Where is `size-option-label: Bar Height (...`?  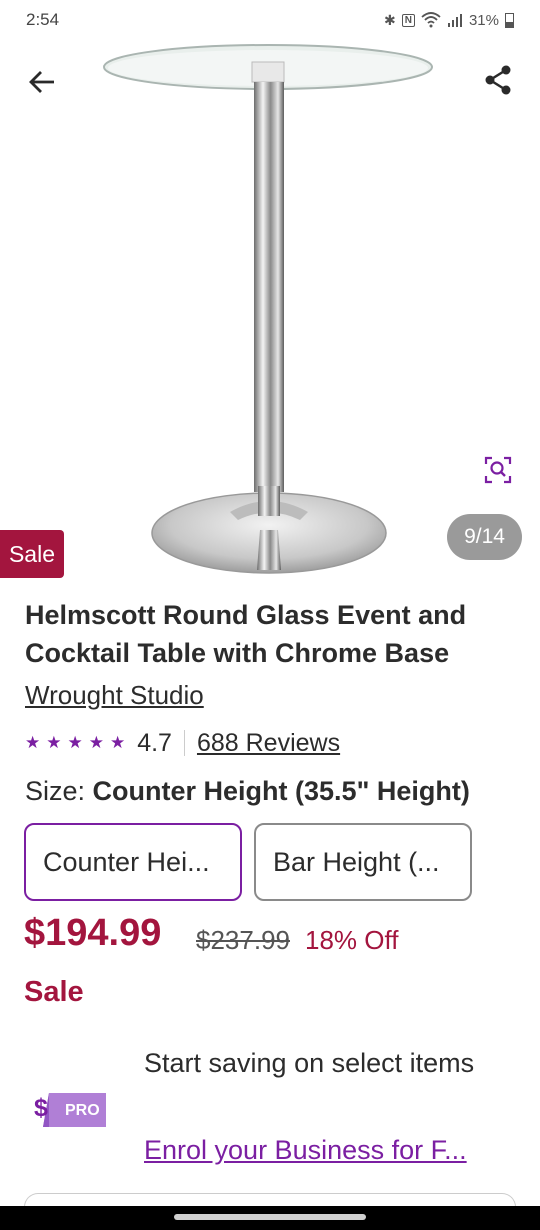
size-option-label: Bar Height (... is located at coordinates (356, 861).